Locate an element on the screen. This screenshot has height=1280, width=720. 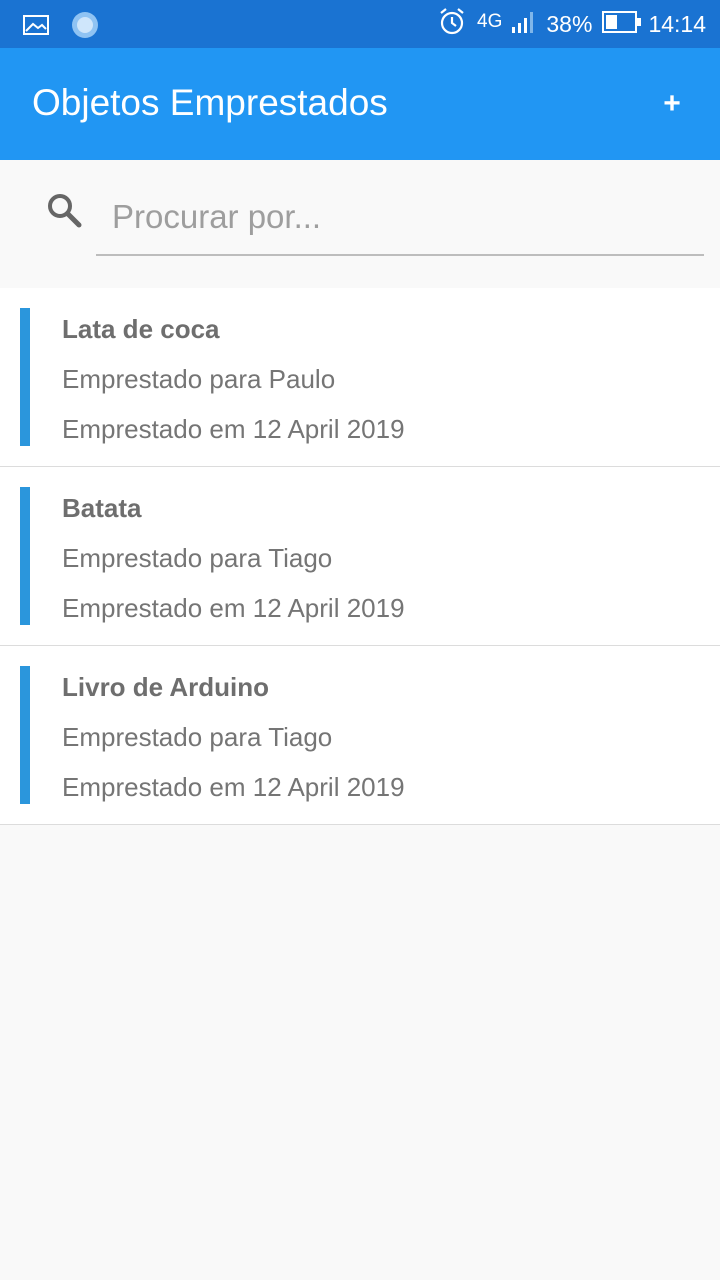
status-left is located at coordinates (61, 27).